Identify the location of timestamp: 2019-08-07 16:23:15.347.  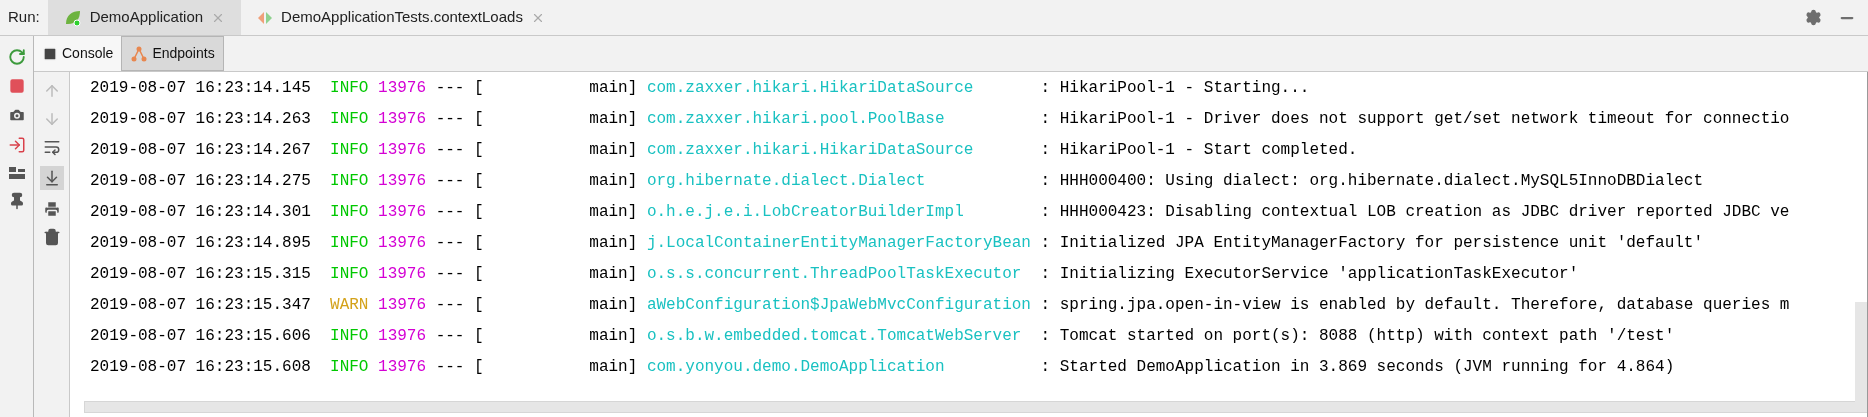
(200, 305).